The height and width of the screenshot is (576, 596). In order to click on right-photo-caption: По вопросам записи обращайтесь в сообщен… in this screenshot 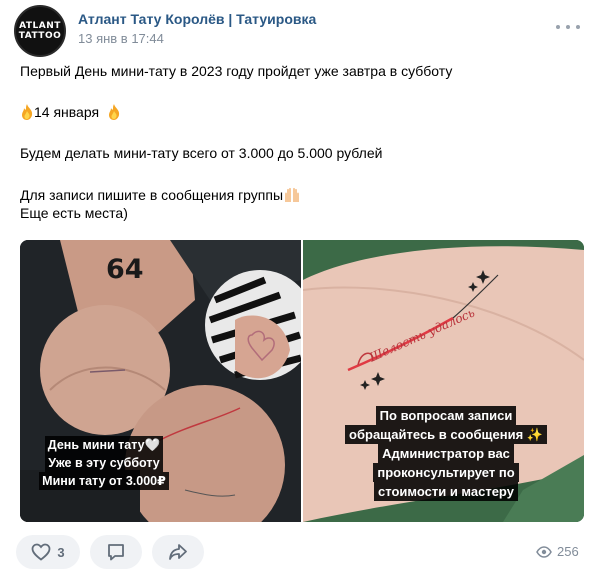, I will do `click(446, 453)`.